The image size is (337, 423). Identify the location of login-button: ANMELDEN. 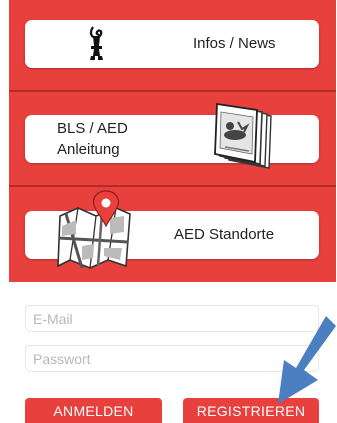
(93, 410).